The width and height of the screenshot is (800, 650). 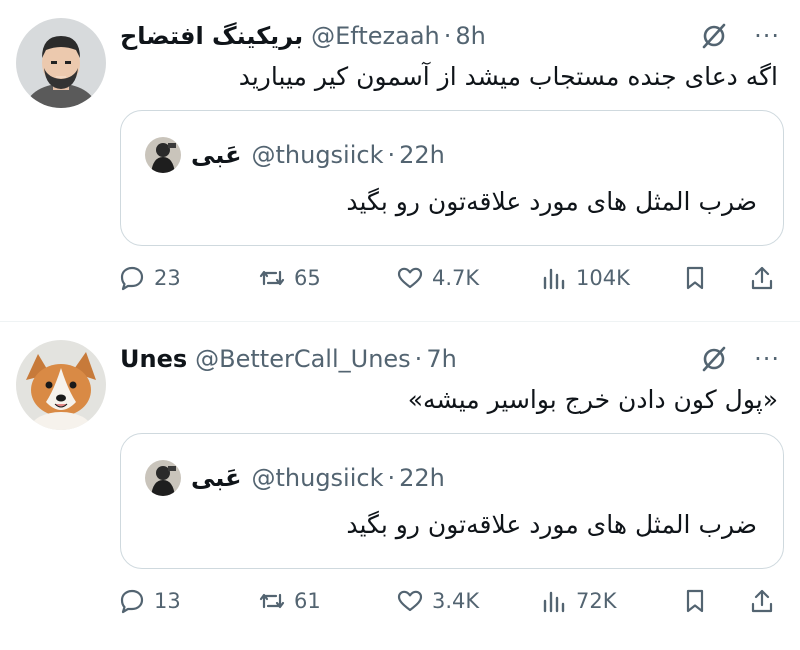 What do you see at coordinates (167, 278) in the screenshot?
I see `reply-count: 23` at bounding box center [167, 278].